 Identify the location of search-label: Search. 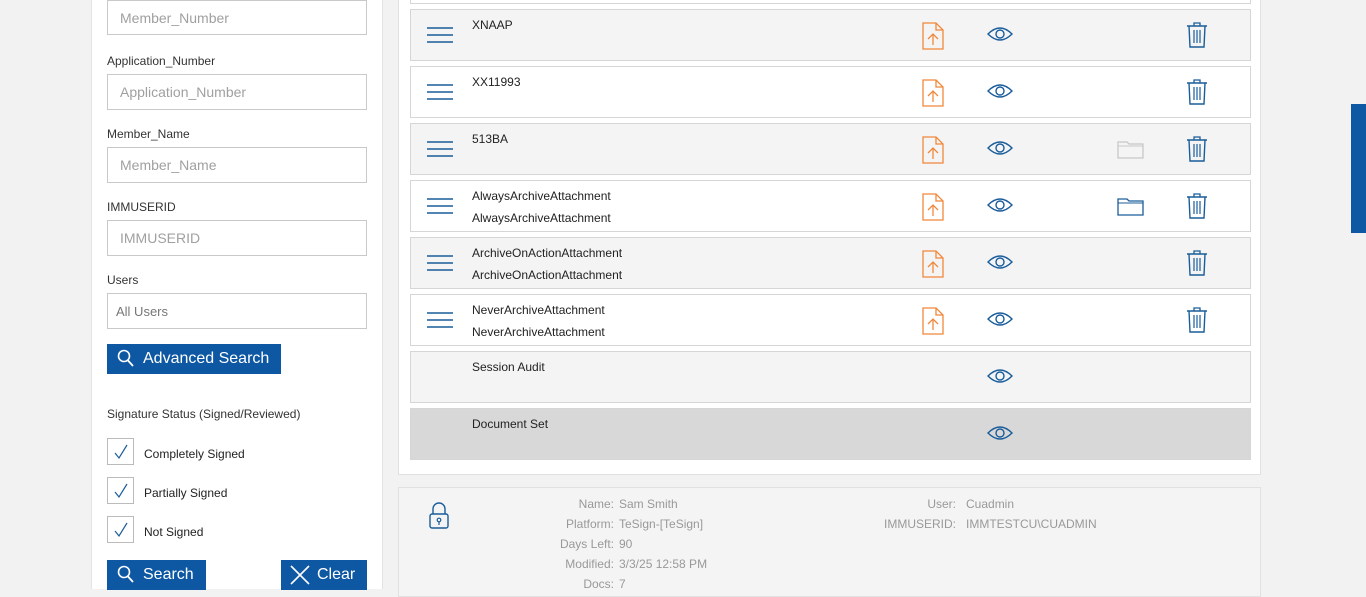
(168, 574).